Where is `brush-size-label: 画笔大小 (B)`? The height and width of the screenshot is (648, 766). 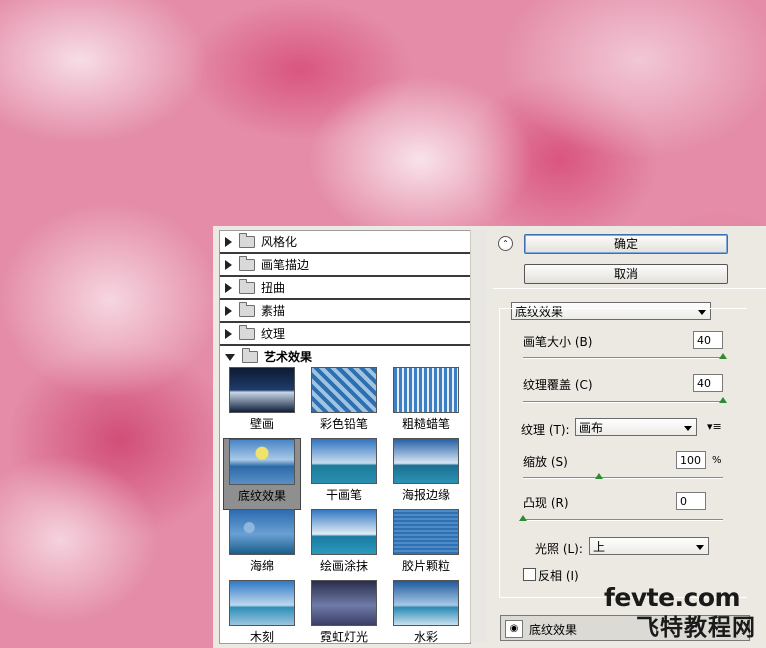 brush-size-label: 画笔大小 (B) is located at coordinates (558, 342).